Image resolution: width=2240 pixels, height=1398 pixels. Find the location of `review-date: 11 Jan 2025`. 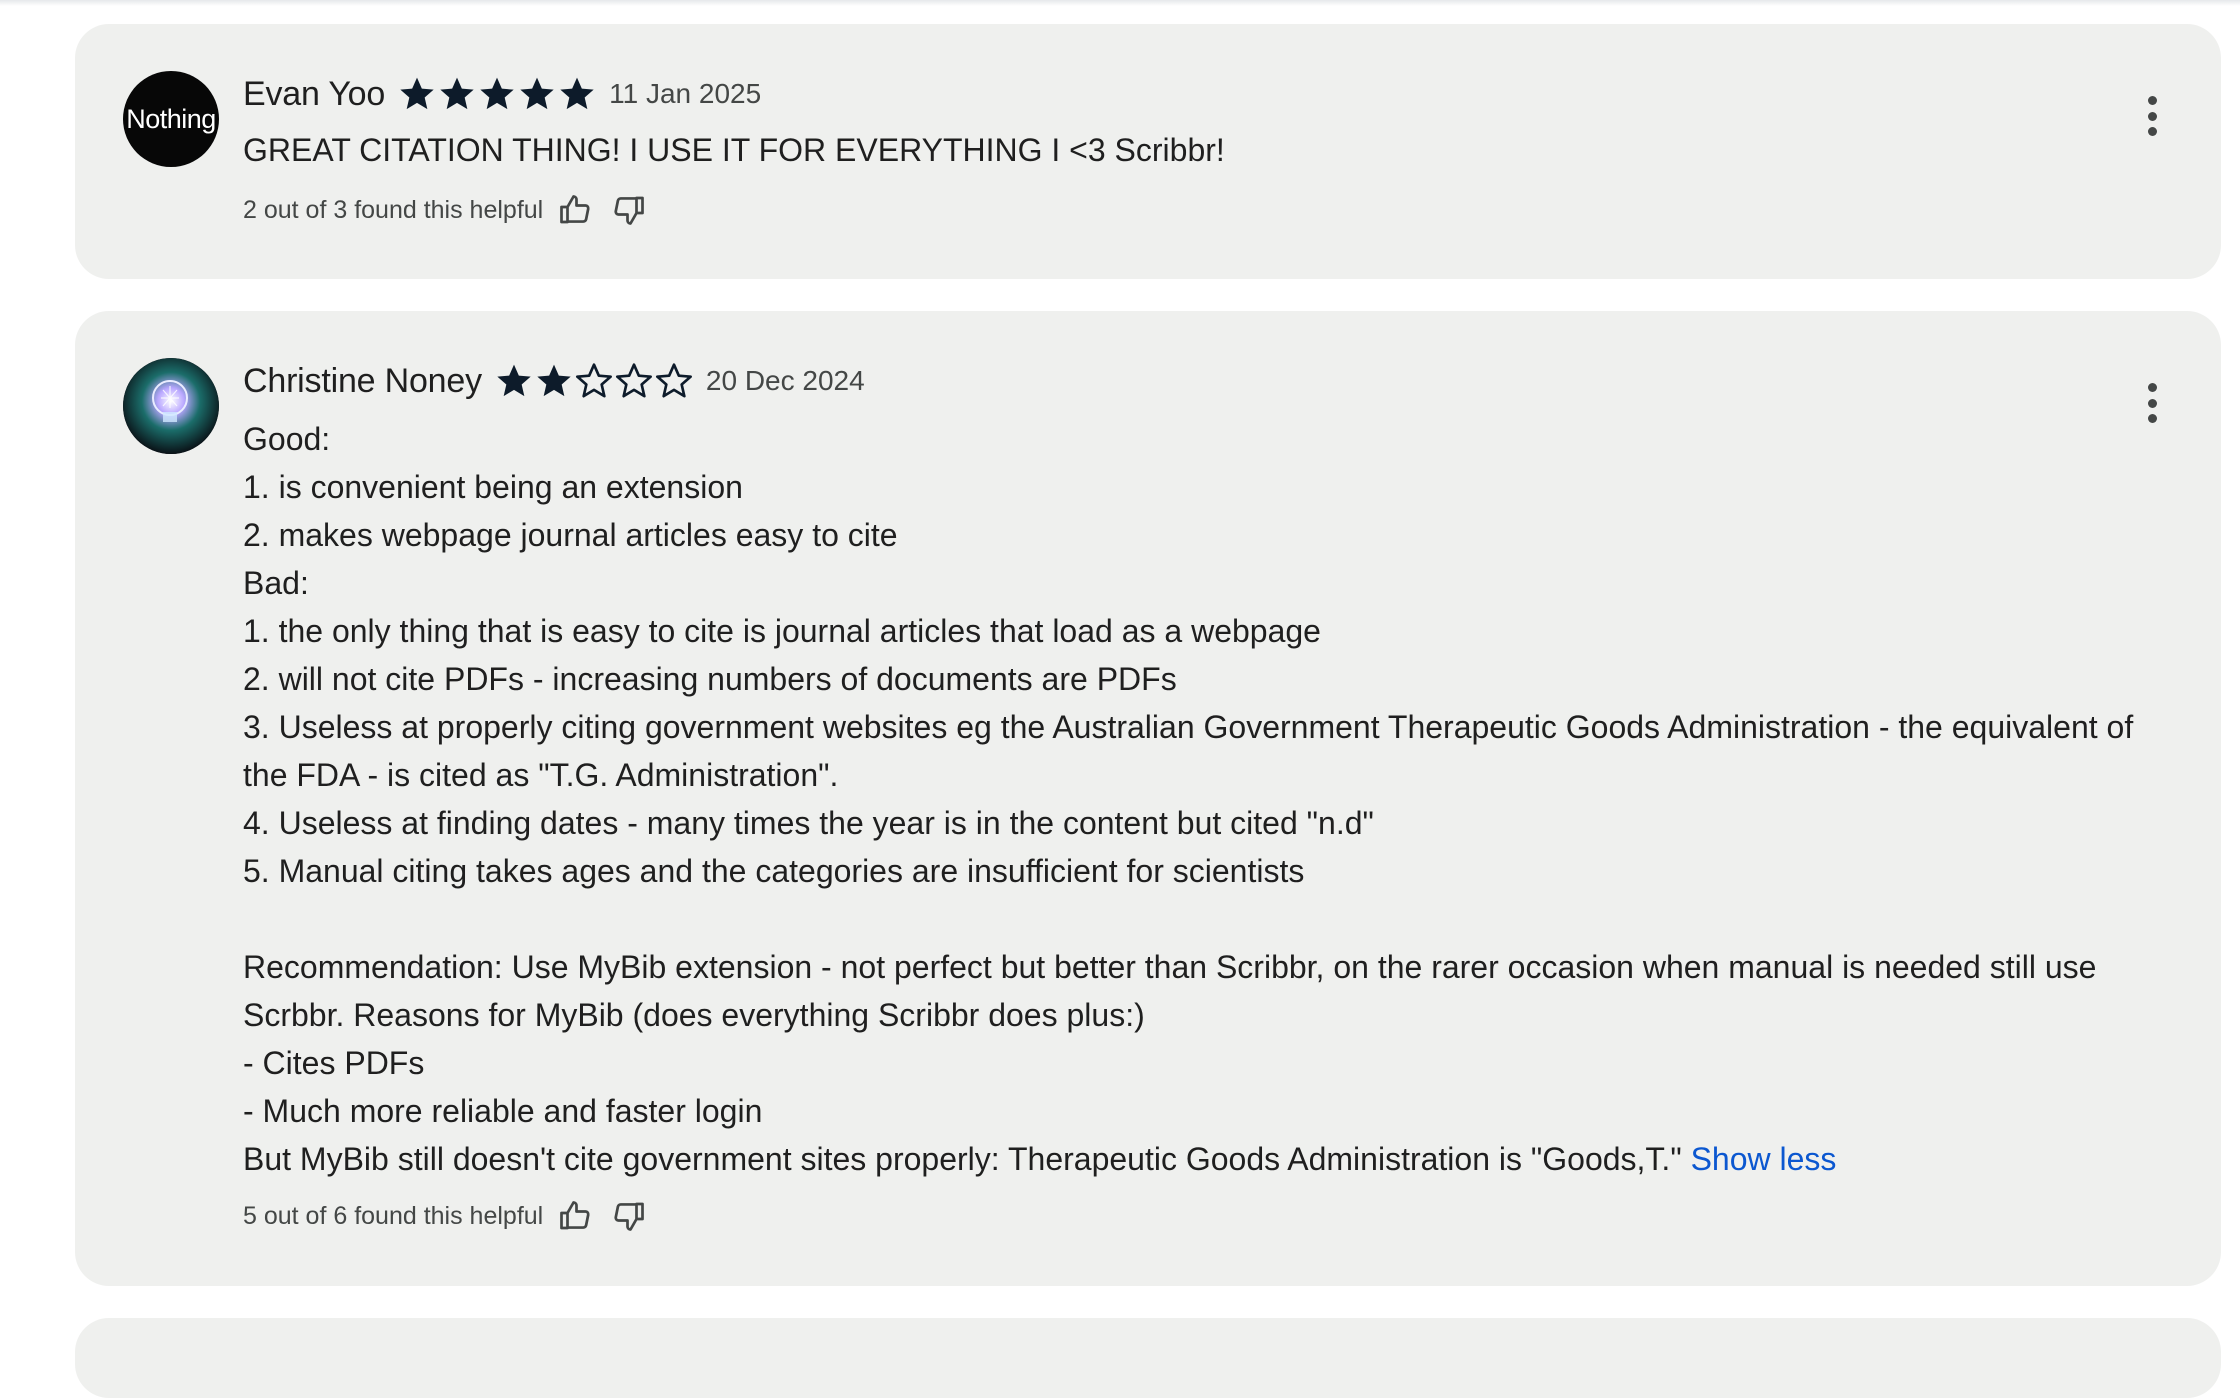

review-date: 11 Jan 2025 is located at coordinates (685, 93).